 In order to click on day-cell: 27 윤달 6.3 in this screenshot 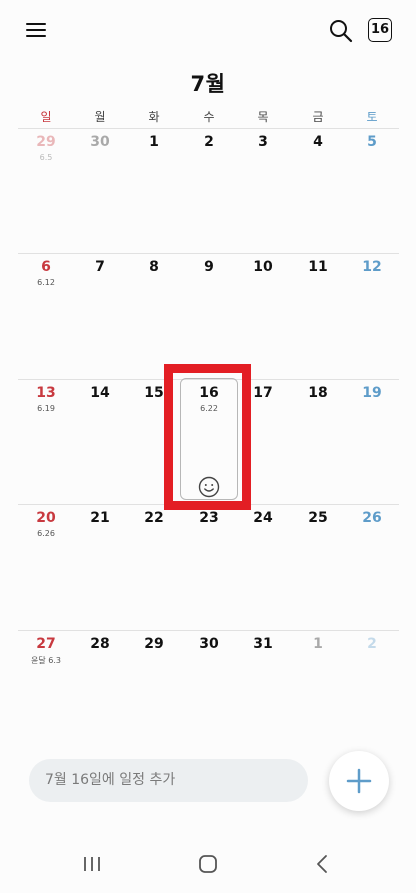, I will do `click(46, 693)`.